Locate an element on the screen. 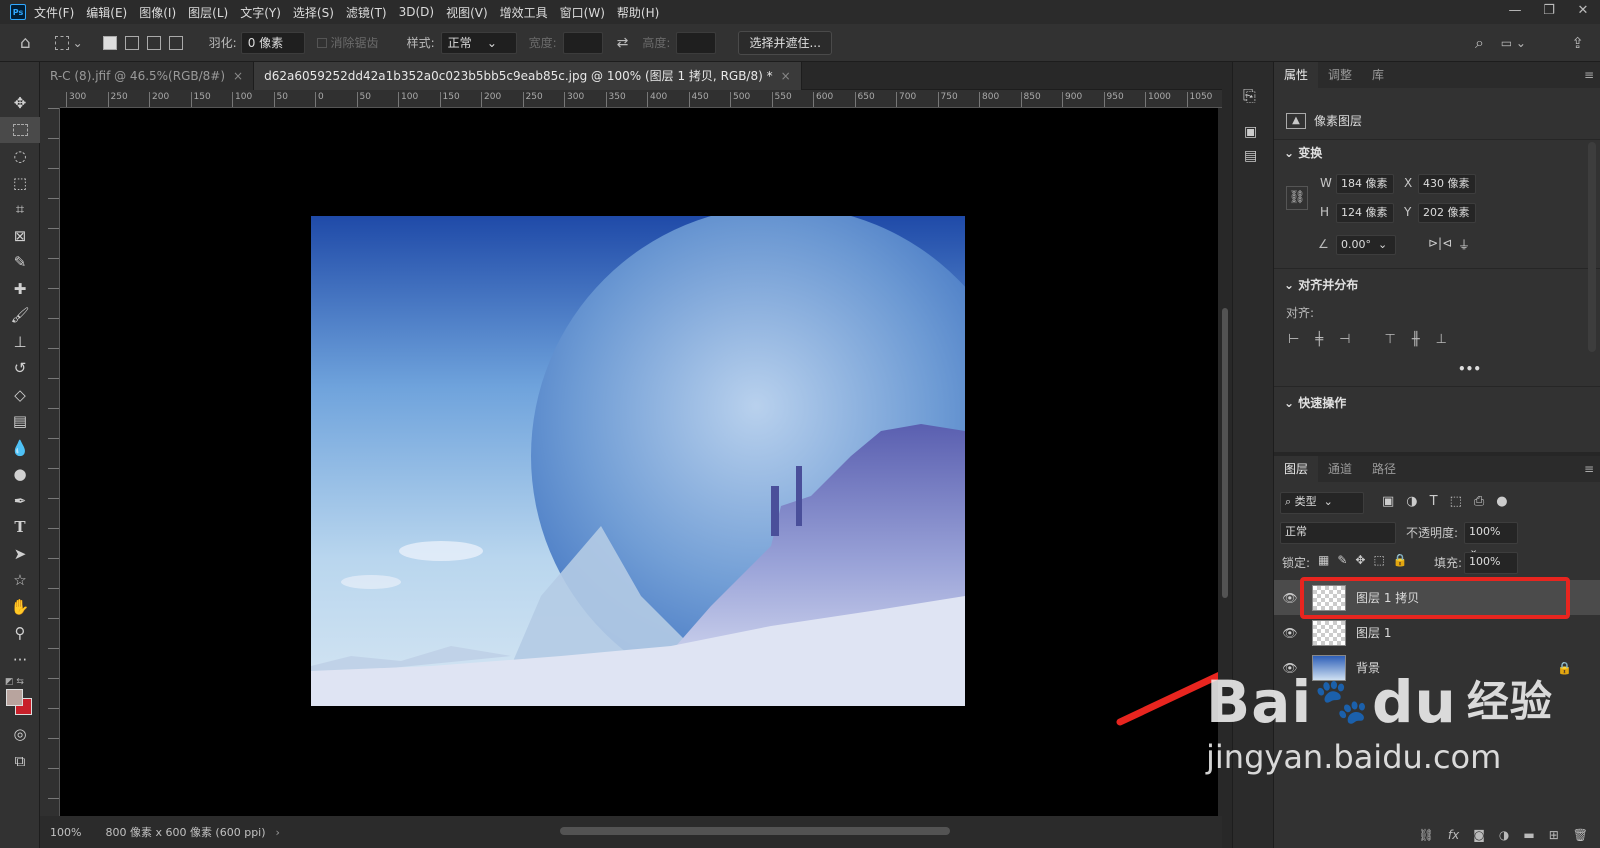  move-tool-icon: ✥ is located at coordinates (20, 103).